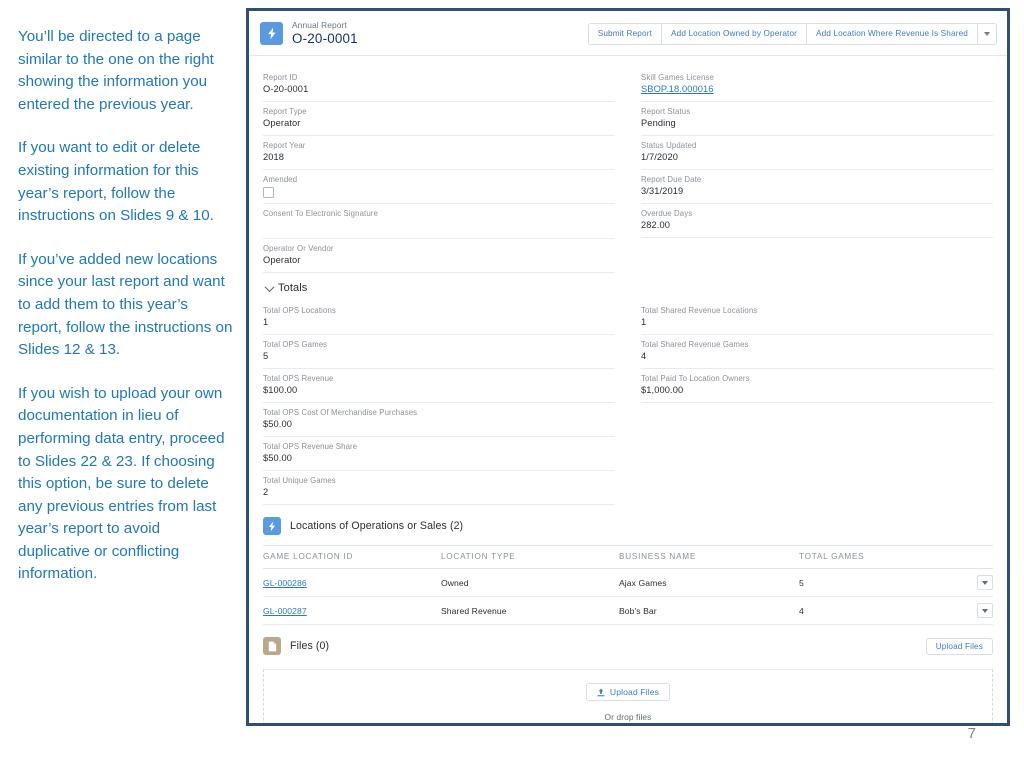  I want to click on field-label: Report Year, so click(284, 145).